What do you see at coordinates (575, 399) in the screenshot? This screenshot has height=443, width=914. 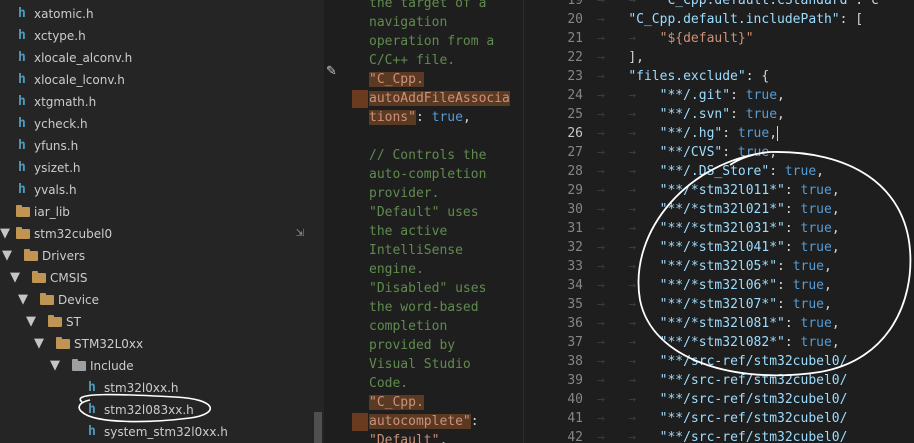 I see `line-number: 40` at bounding box center [575, 399].